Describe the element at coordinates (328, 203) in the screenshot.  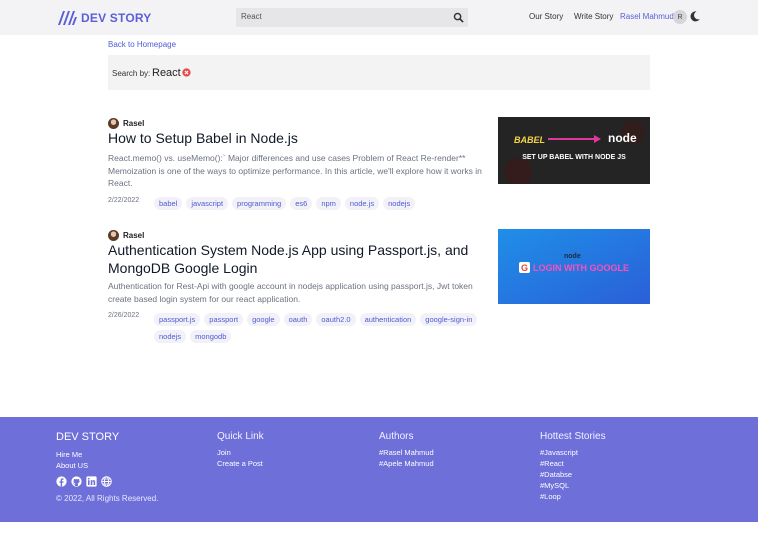
I see `tag: npm` at that location.